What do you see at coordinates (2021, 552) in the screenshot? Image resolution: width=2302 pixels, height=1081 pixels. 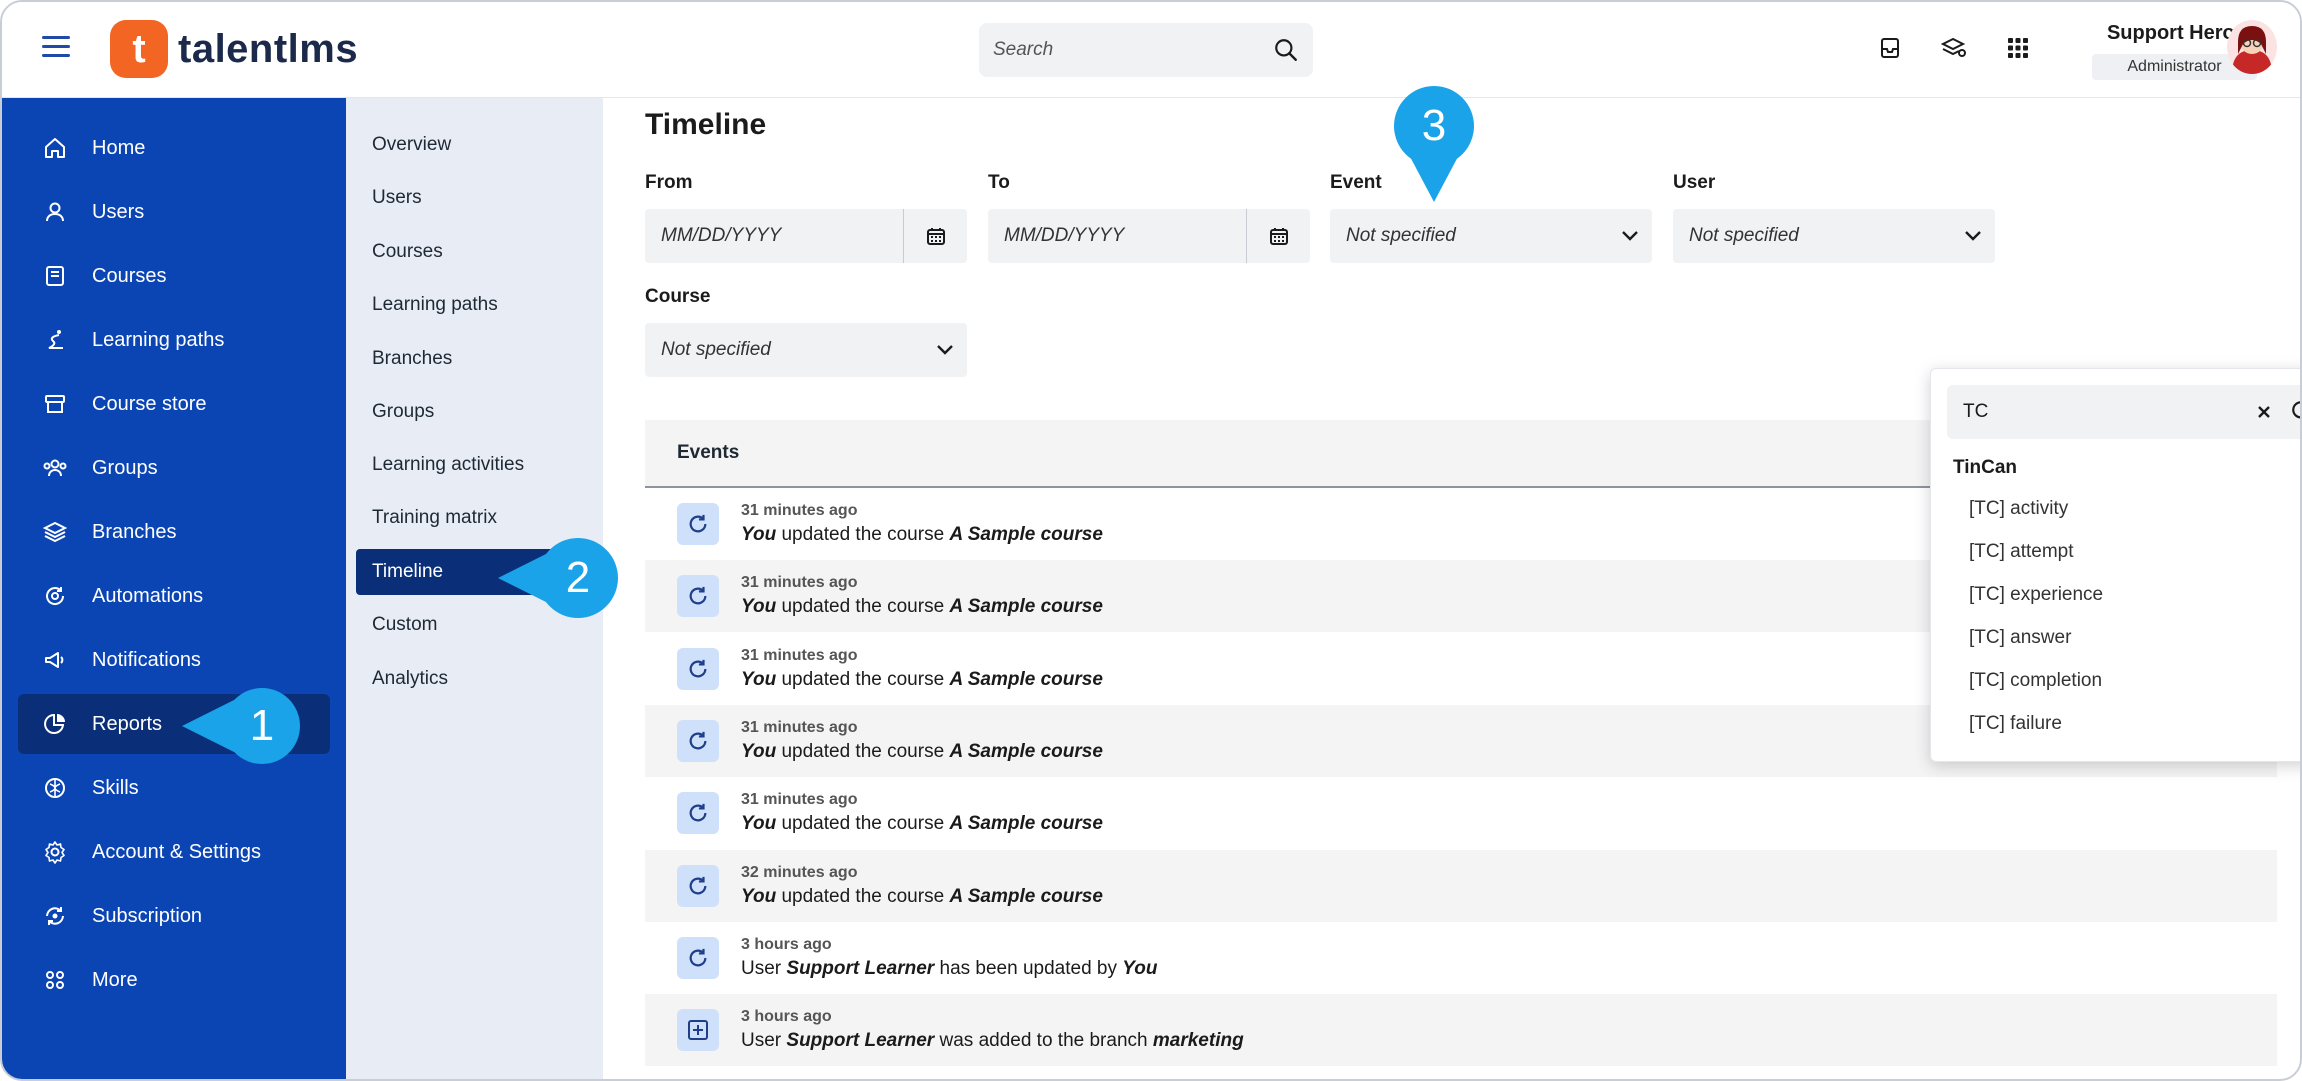 I see `dropdown-option: [TC] attempt` at bounding box center [2021, 552].